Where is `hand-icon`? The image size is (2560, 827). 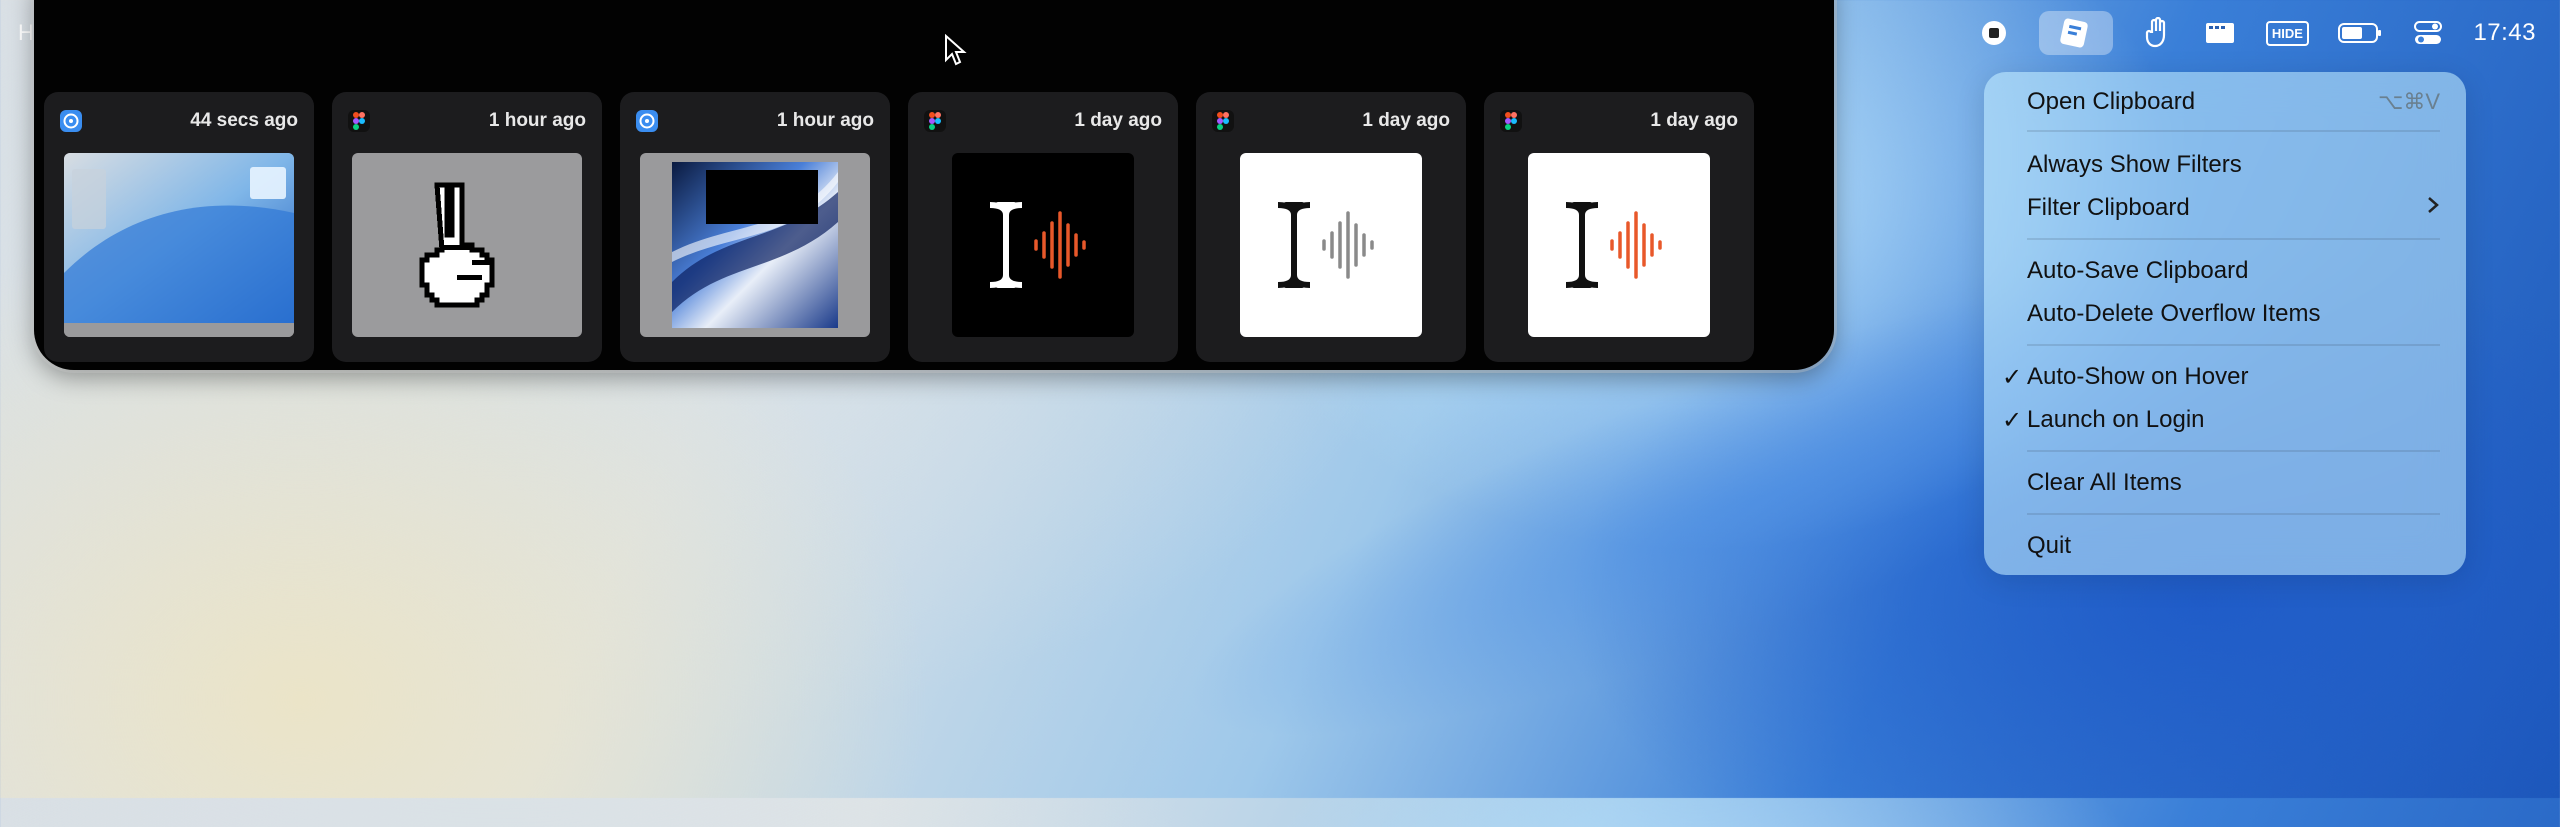 hand-icon is located at coordinates (2158, 33).